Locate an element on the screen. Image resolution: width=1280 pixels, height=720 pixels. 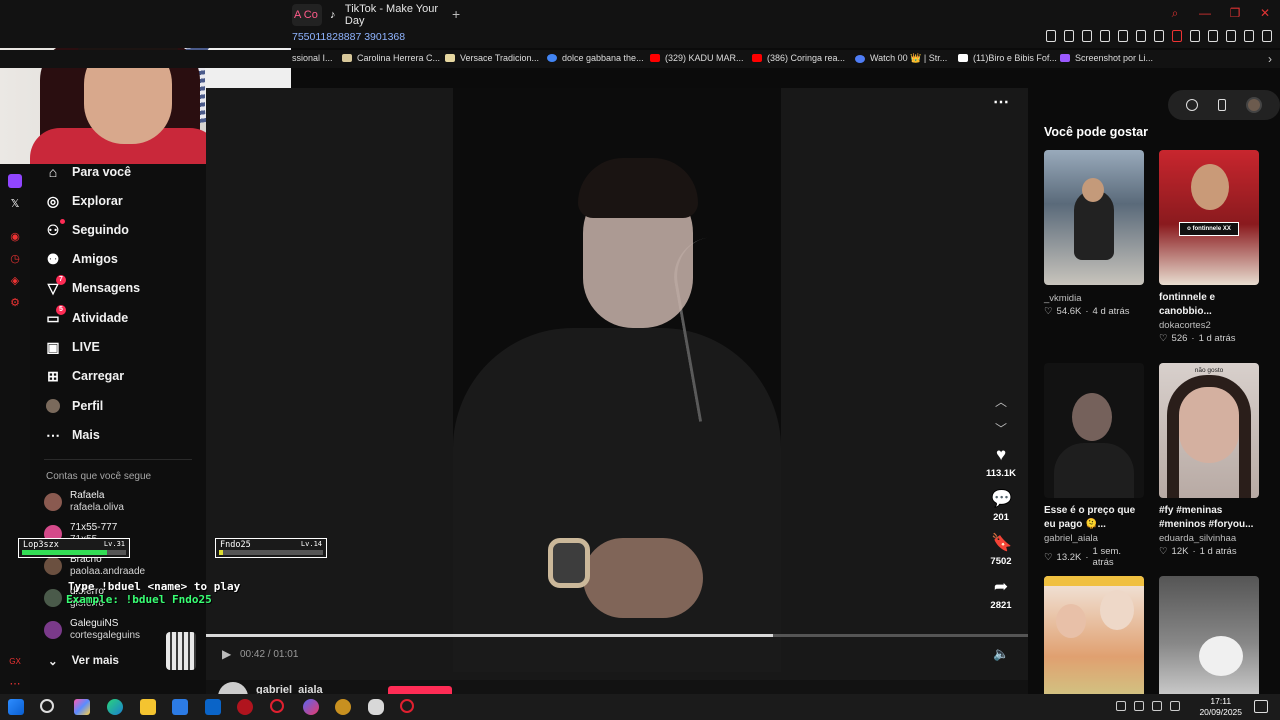
notification-icon is located at coordinates (1261, 706).